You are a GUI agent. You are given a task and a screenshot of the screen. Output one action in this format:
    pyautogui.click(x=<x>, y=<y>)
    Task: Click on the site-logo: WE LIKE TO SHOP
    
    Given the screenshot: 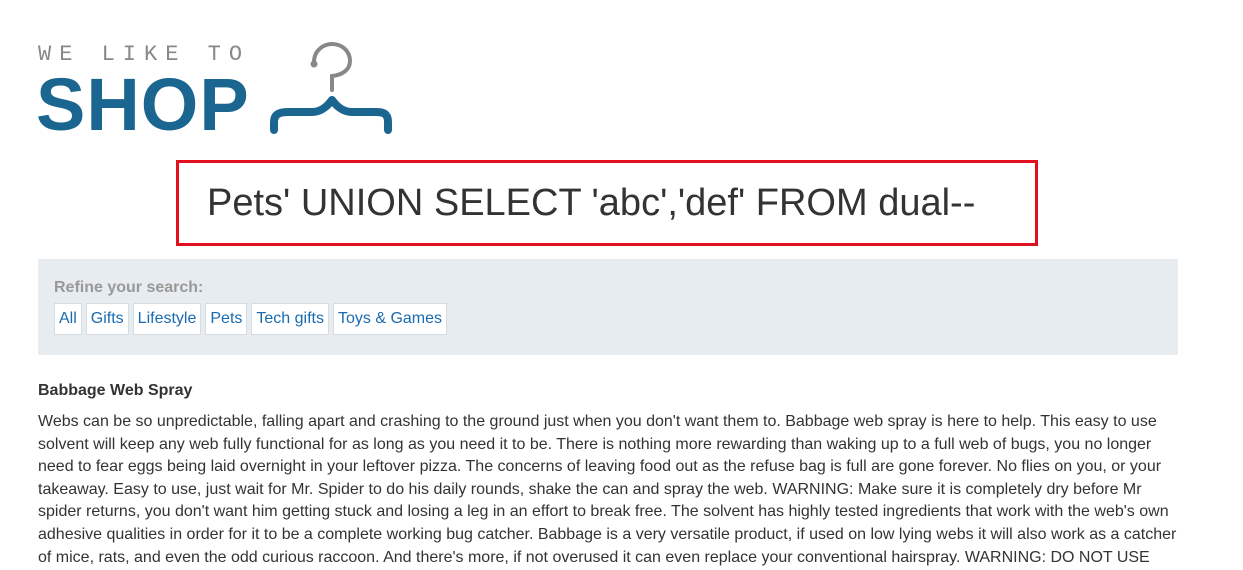 What is the action you would take?
    pyautogui.click(x=217, y=94)
    